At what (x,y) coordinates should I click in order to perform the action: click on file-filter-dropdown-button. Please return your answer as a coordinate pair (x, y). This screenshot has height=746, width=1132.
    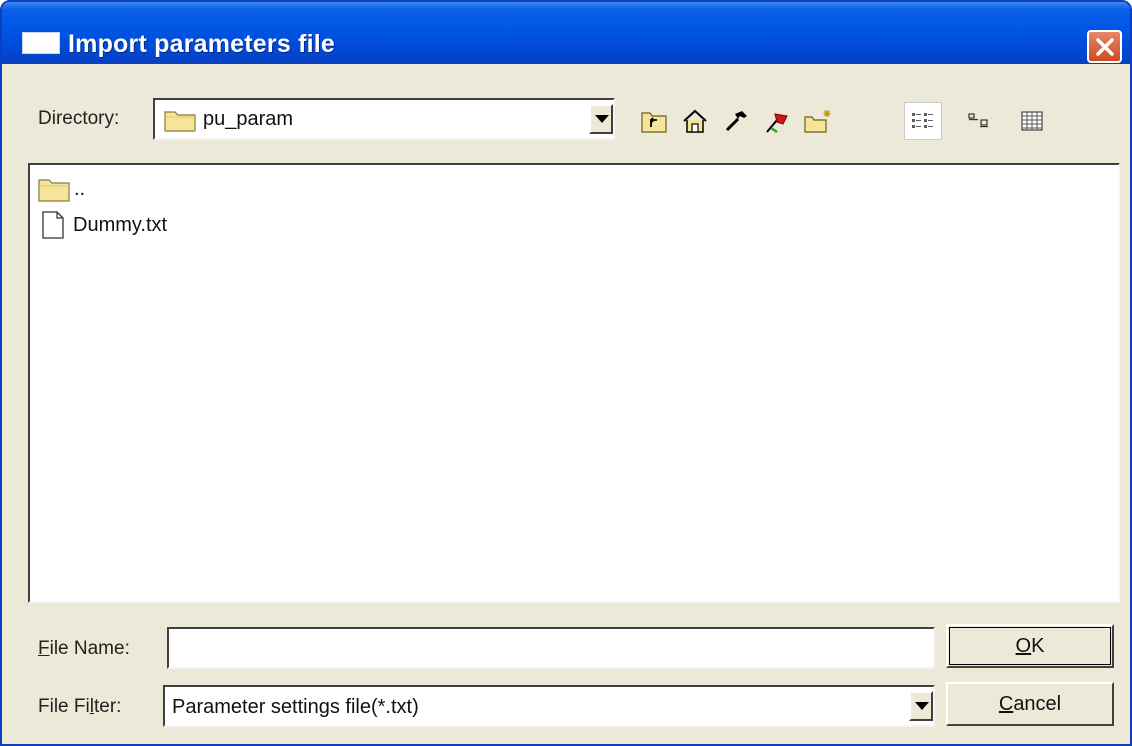
    Looking at the image, I should click on (921, 706).